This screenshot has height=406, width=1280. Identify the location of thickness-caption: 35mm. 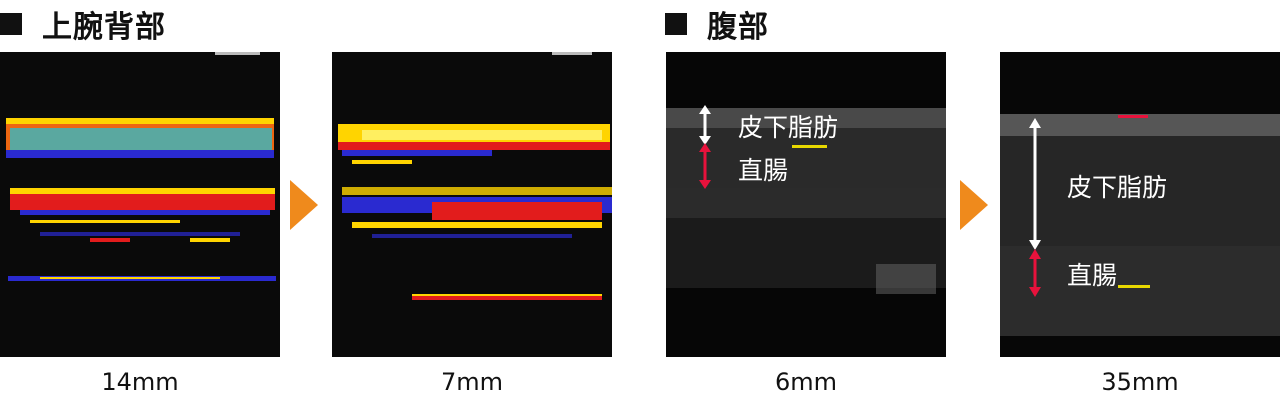
(1140, 382).